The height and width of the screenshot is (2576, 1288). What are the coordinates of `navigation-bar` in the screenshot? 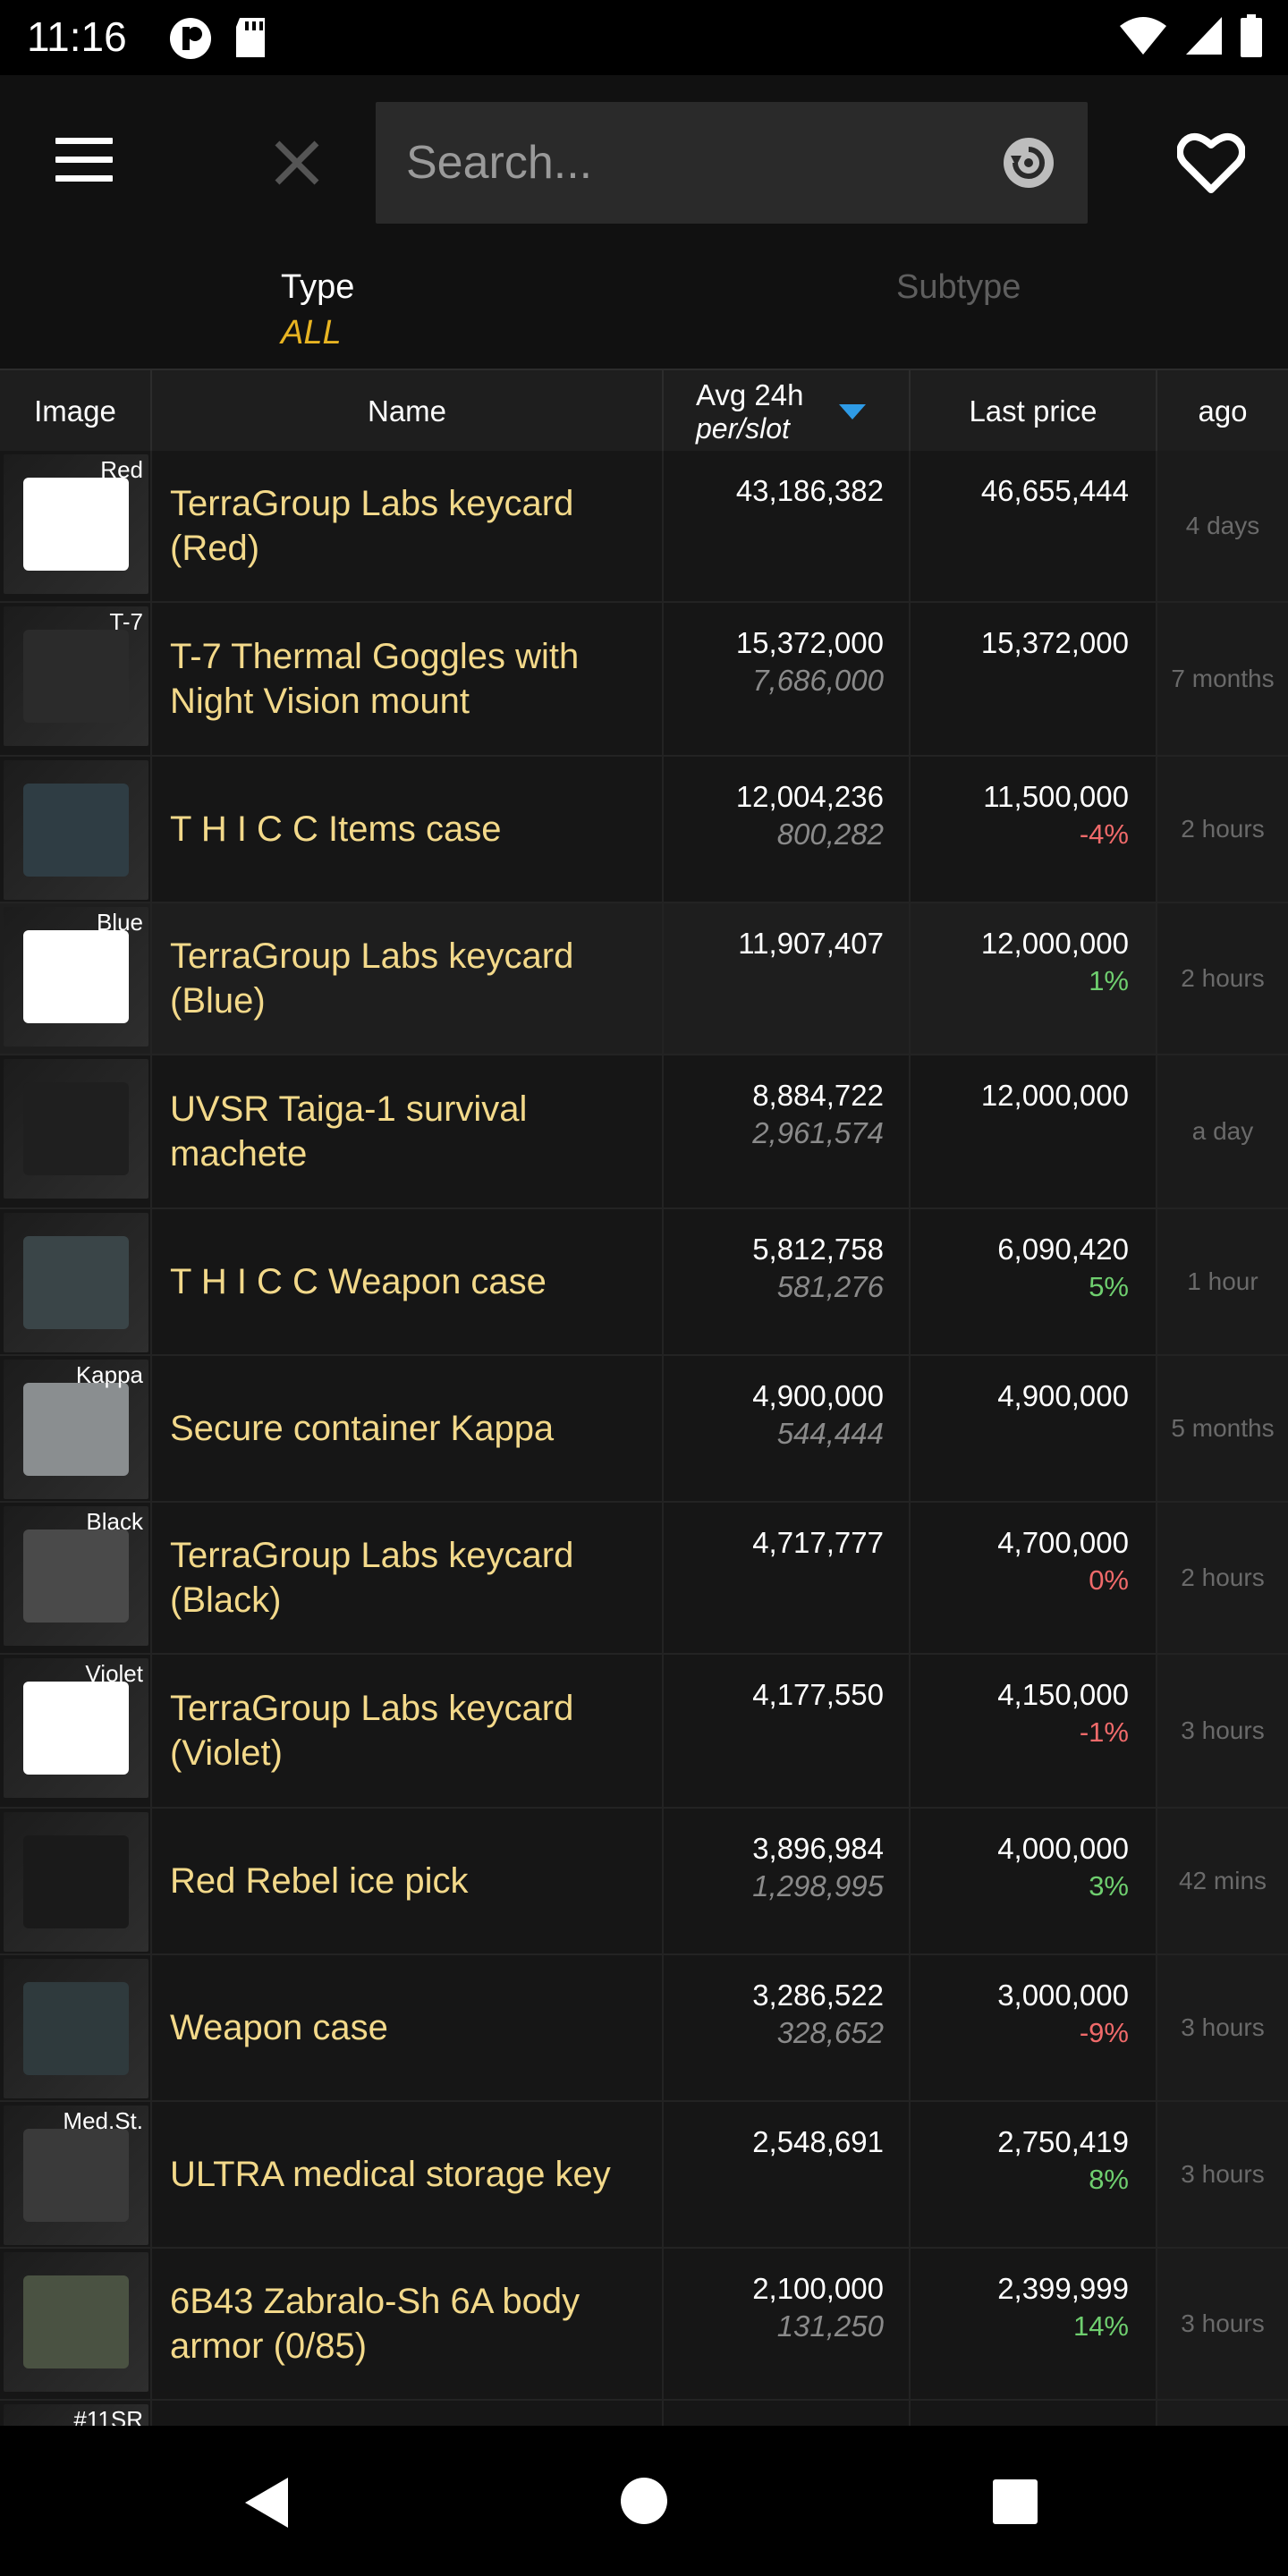 It's located at (644, 2501).